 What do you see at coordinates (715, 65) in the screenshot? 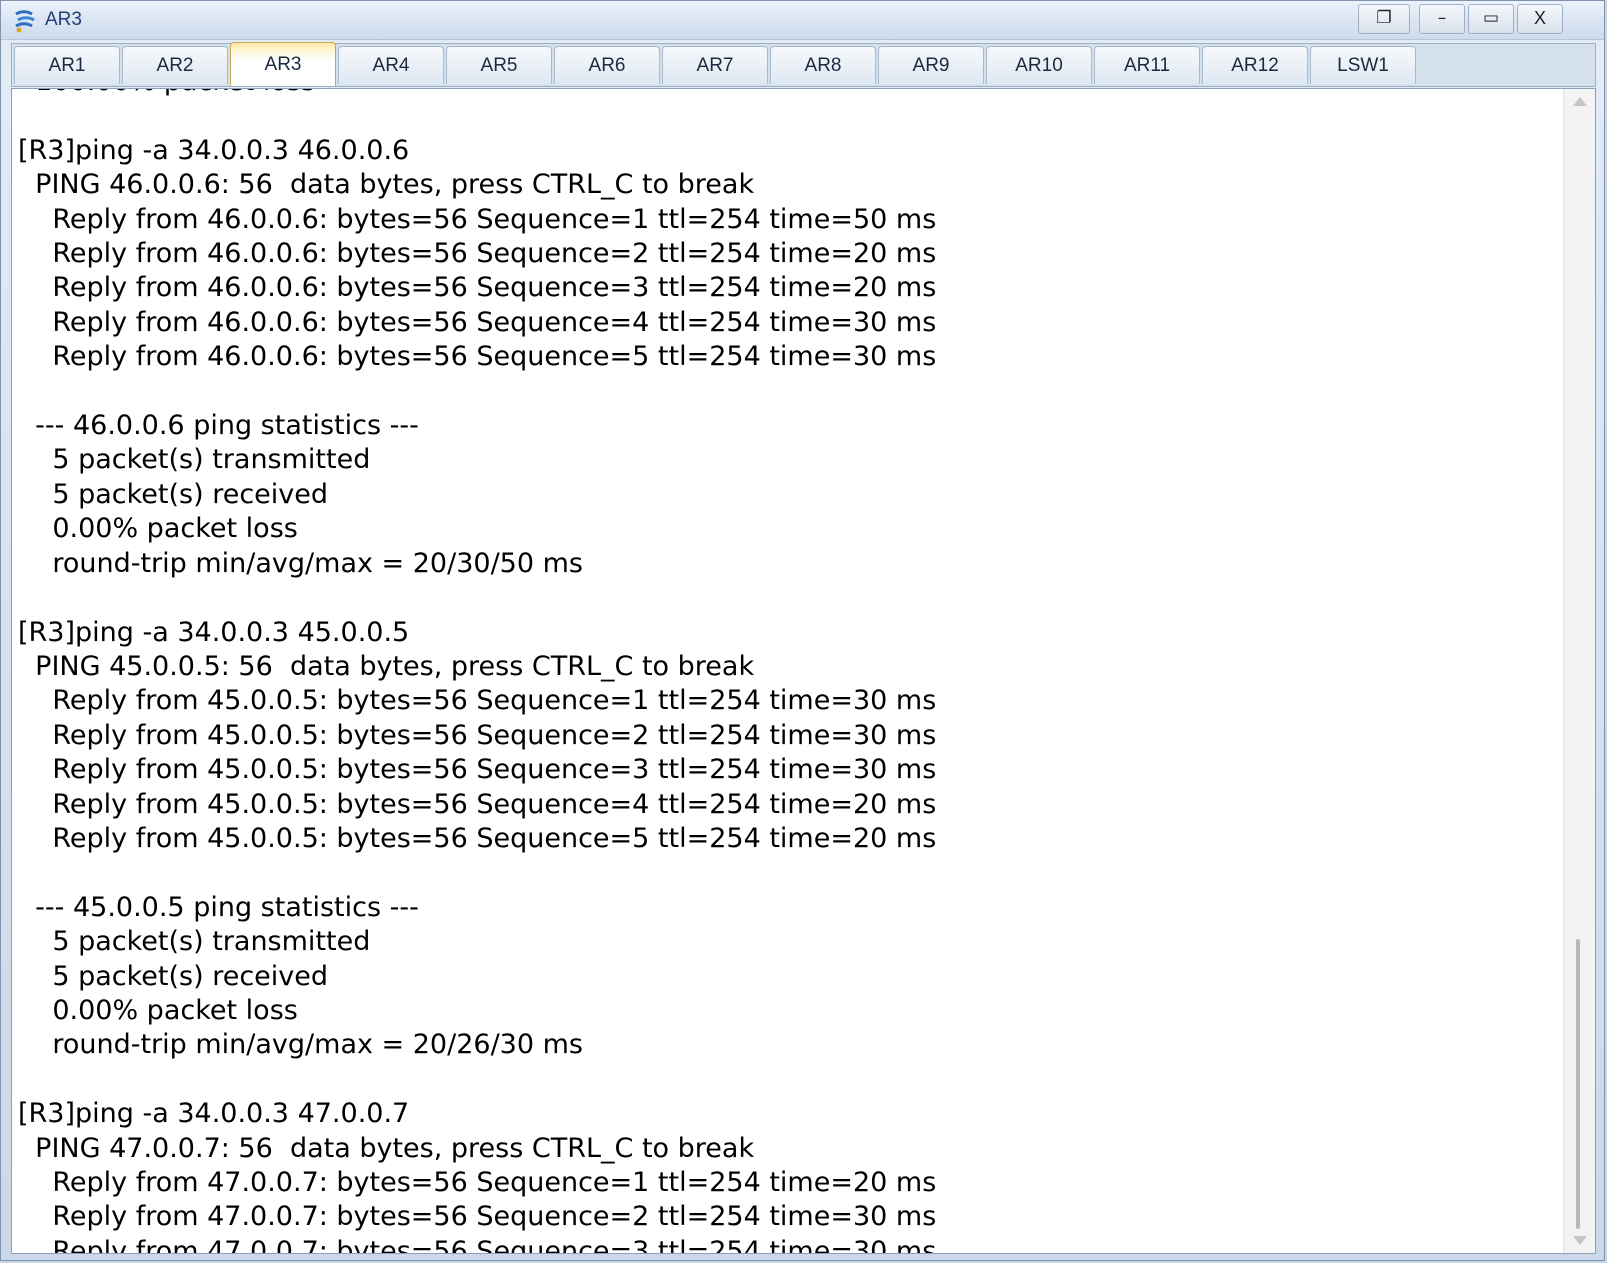
I see `tab-ar7: AR7` at bounding box center [715, 65].